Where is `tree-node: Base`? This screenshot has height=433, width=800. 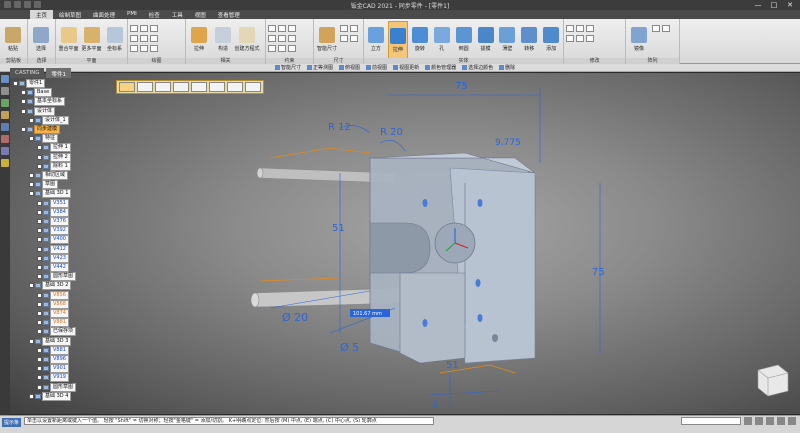
tree-node: Base is located at coordinates (37, 93).